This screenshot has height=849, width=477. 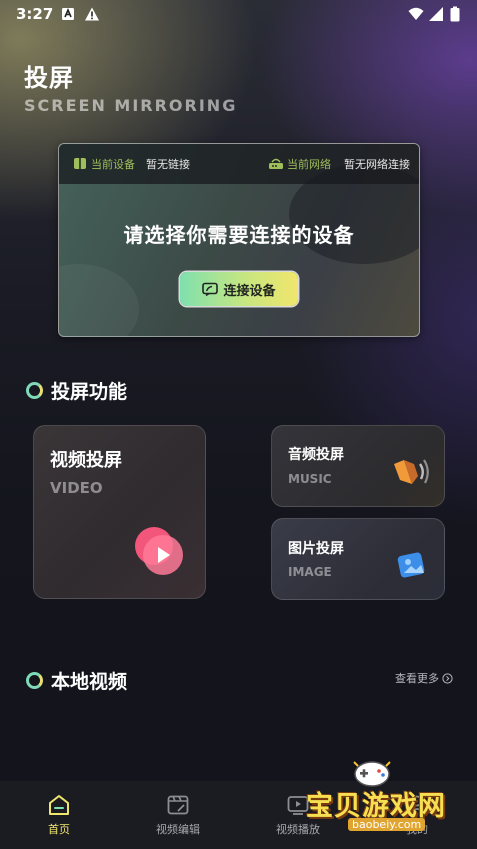 I want to click on audio-mirror-title: 音频投屏, so click(x=316, y=455).